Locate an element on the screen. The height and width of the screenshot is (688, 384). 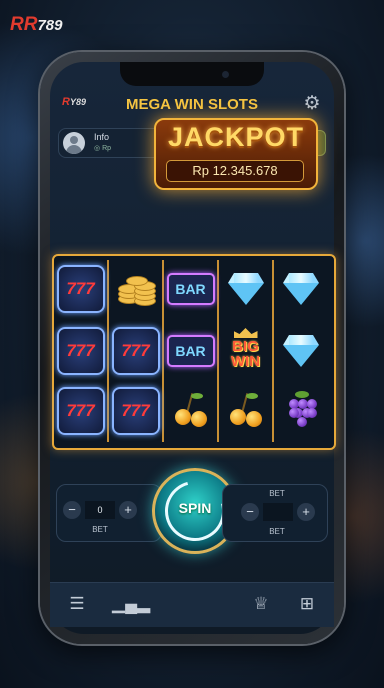
bet-panel-left: − 0 + BET is located at coordinates (109, 513).